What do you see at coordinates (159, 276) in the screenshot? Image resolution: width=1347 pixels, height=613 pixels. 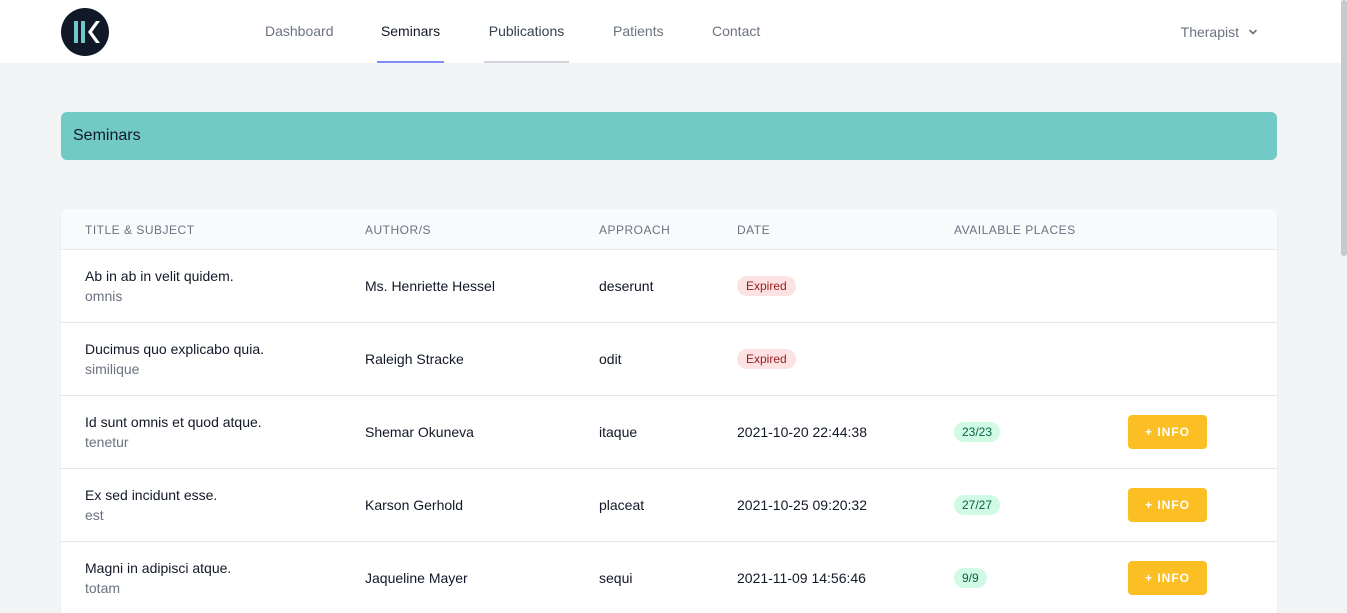 I see `seminar-title: Ab in ab in velit quidem.` at bounding box center [159, 276].